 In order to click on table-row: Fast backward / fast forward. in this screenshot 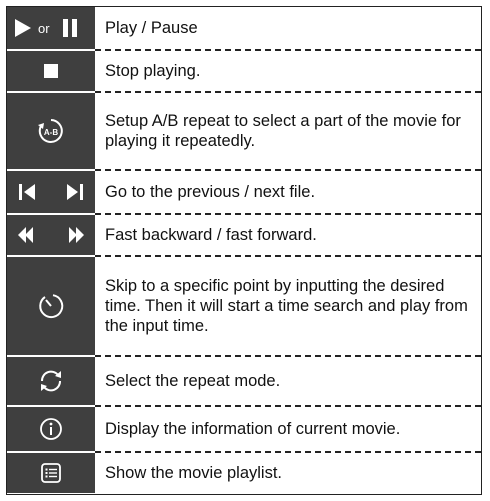, I will do `click(244, 235)`.